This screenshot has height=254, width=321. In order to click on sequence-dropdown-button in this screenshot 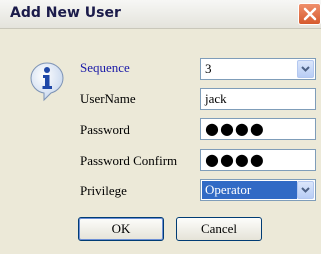, I will do `click(305, 69)`.